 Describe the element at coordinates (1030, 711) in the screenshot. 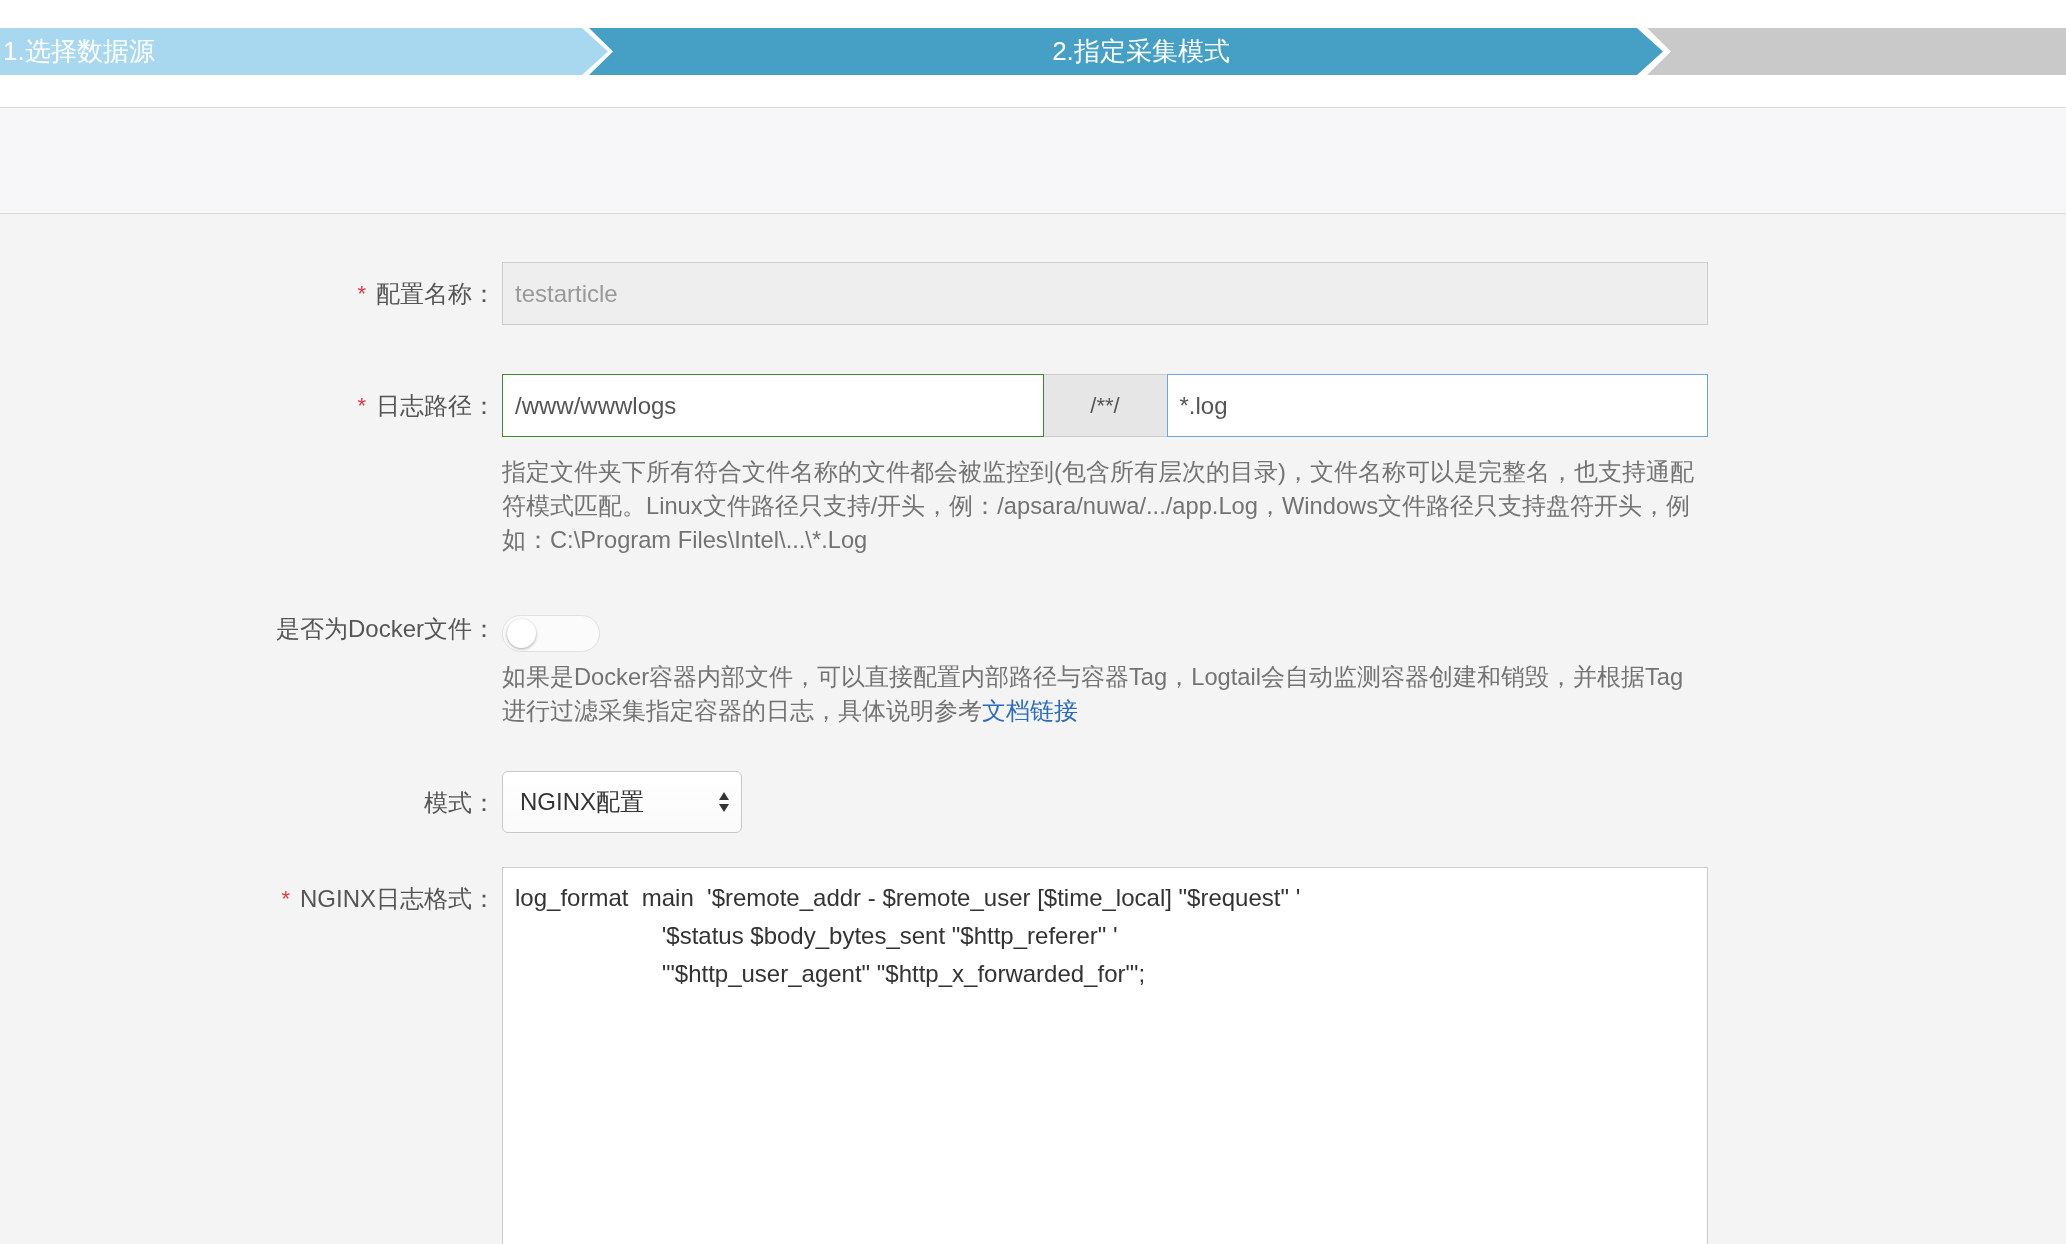

I see `doc-link: 文档链接` at that location.